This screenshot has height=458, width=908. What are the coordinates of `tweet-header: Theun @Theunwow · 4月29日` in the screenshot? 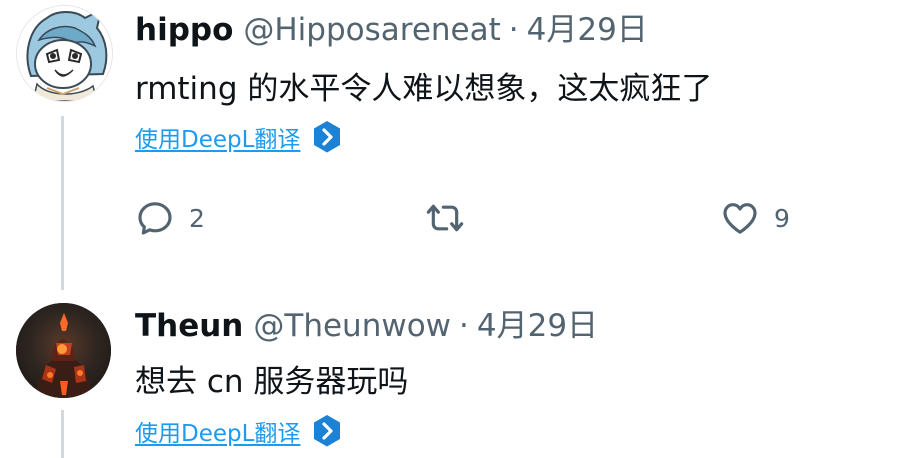 It's located at (366, 326).